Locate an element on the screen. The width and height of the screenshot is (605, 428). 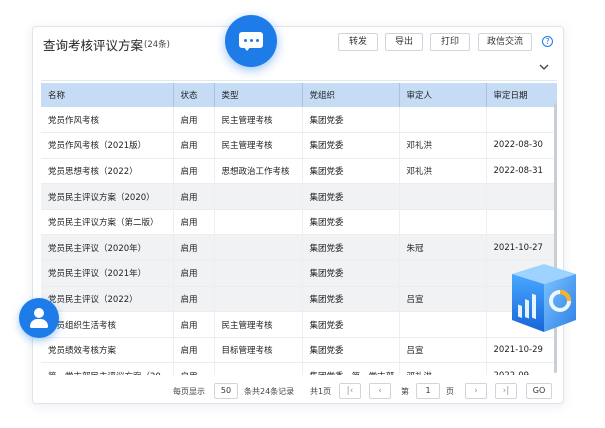
cell-name: 党员作风考核 is located at coordinates (107, 120).